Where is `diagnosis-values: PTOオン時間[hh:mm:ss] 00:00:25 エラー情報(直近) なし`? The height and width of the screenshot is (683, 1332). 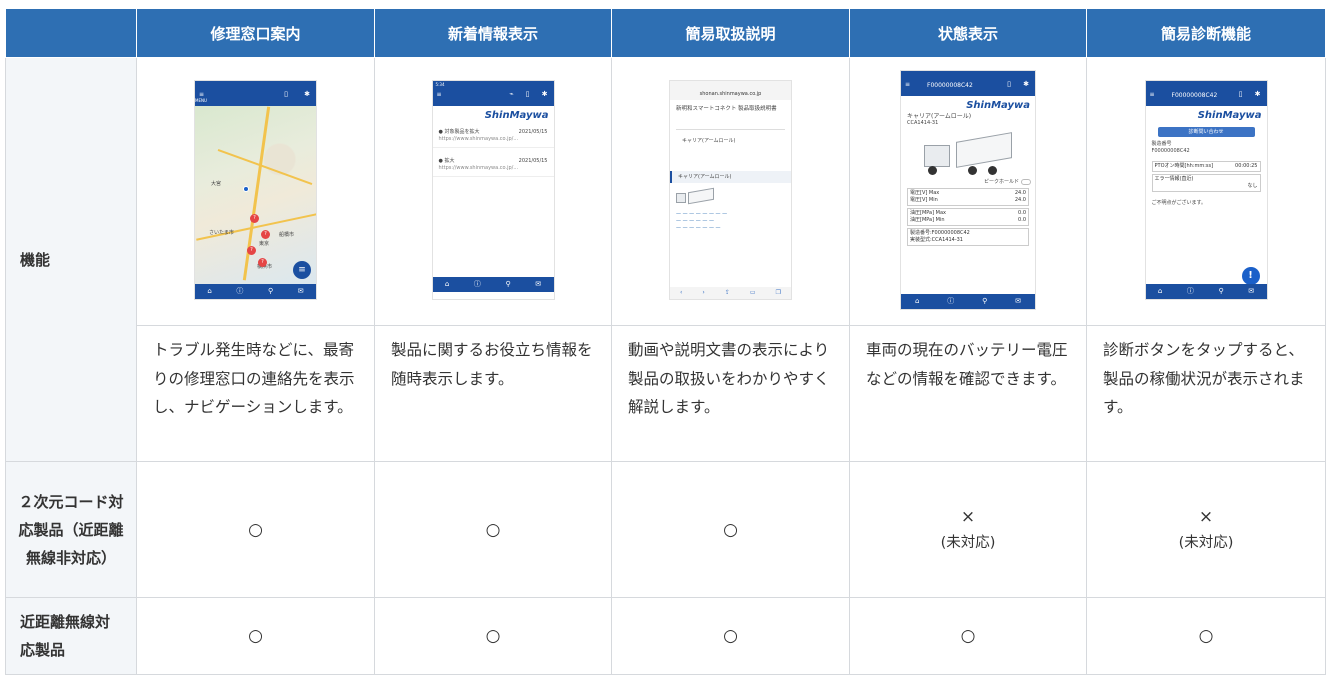
diagnosis-values: PTOオン時間[hh:mm:ss] 00:00:25 エラー情報(直近) なし is located at coordinates (1206, 176).